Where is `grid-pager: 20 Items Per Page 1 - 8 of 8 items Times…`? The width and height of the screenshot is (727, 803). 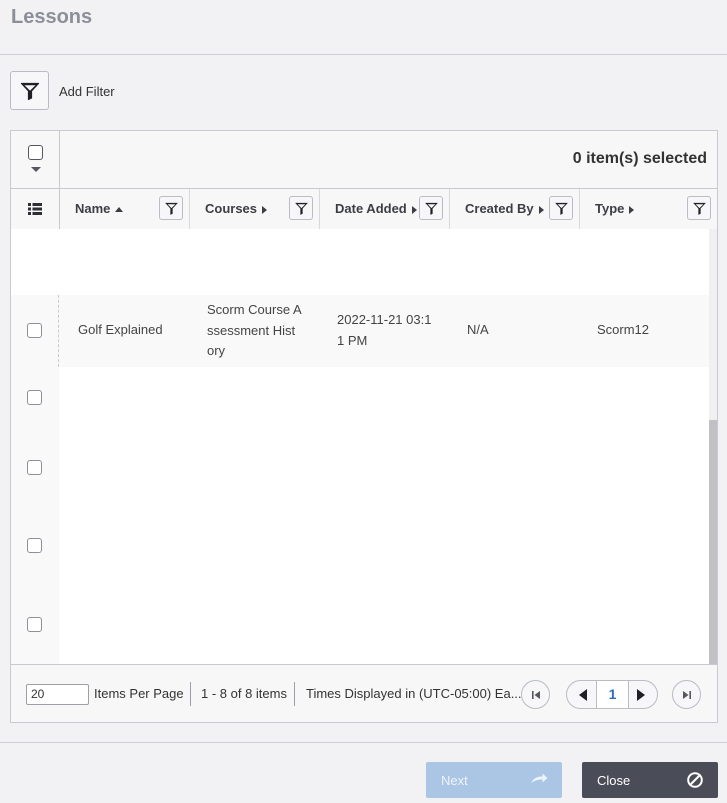
grid-pager: 20 Items Per Page 1 - 8 of 8 items Times… is located at coordinates (364, 693).